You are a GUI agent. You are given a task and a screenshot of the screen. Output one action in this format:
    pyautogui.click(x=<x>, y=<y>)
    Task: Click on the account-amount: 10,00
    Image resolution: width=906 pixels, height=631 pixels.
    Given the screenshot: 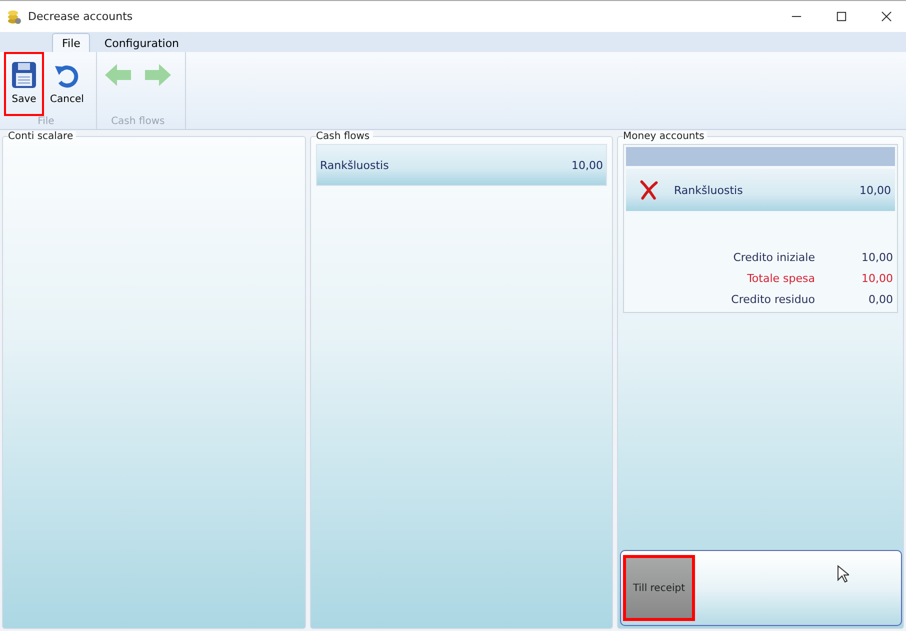 What is the action you would take?
    pyautogui.click(x=875, y=190)
    